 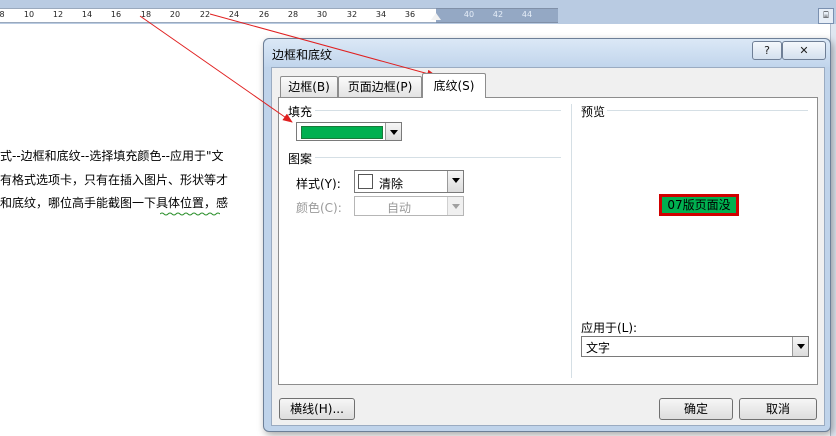 What do you see at coordinates (454, 85) in the screenshot?
I see `tab-shading: 底纹(S)` at bounding box center [454, 85].